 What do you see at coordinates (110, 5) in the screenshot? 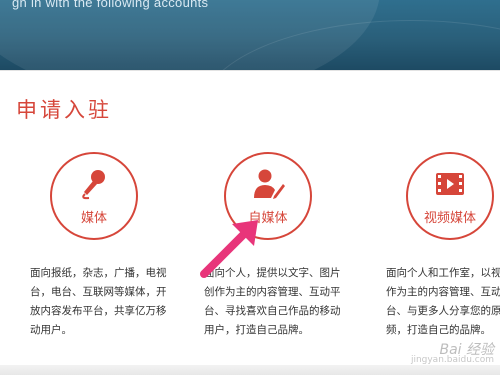
I see `banner-text: gn in with the following accounts` at bounding box center [110, 5].